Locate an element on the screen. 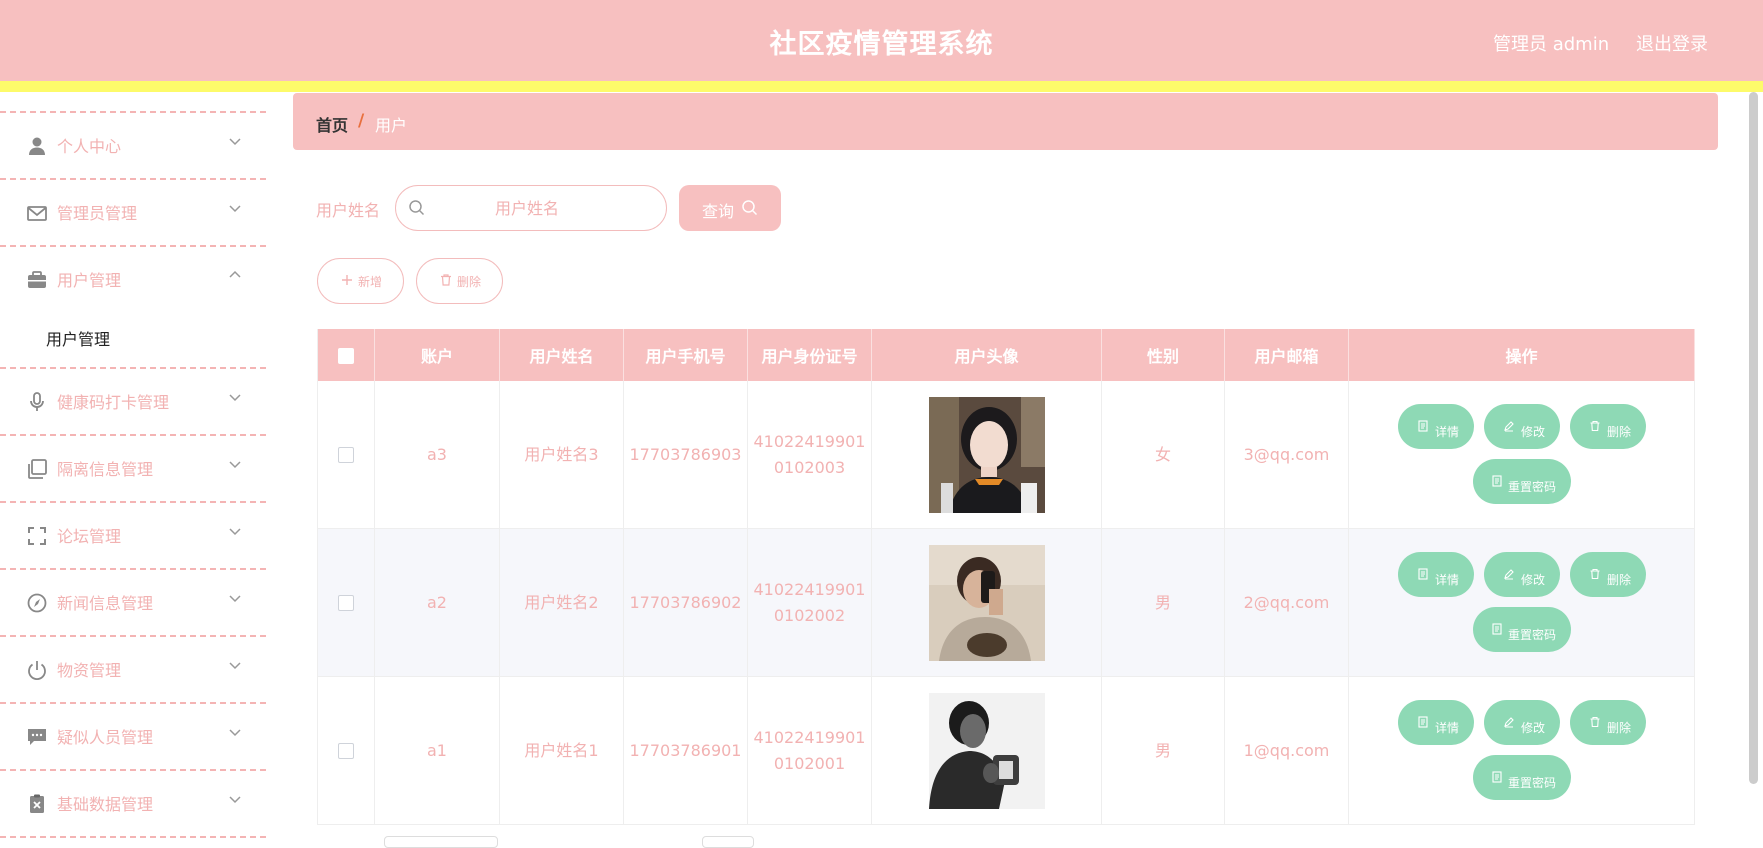 The image size is (1763, 848). breadcrumb-current: 用户 is located at coordinates (391, 125).